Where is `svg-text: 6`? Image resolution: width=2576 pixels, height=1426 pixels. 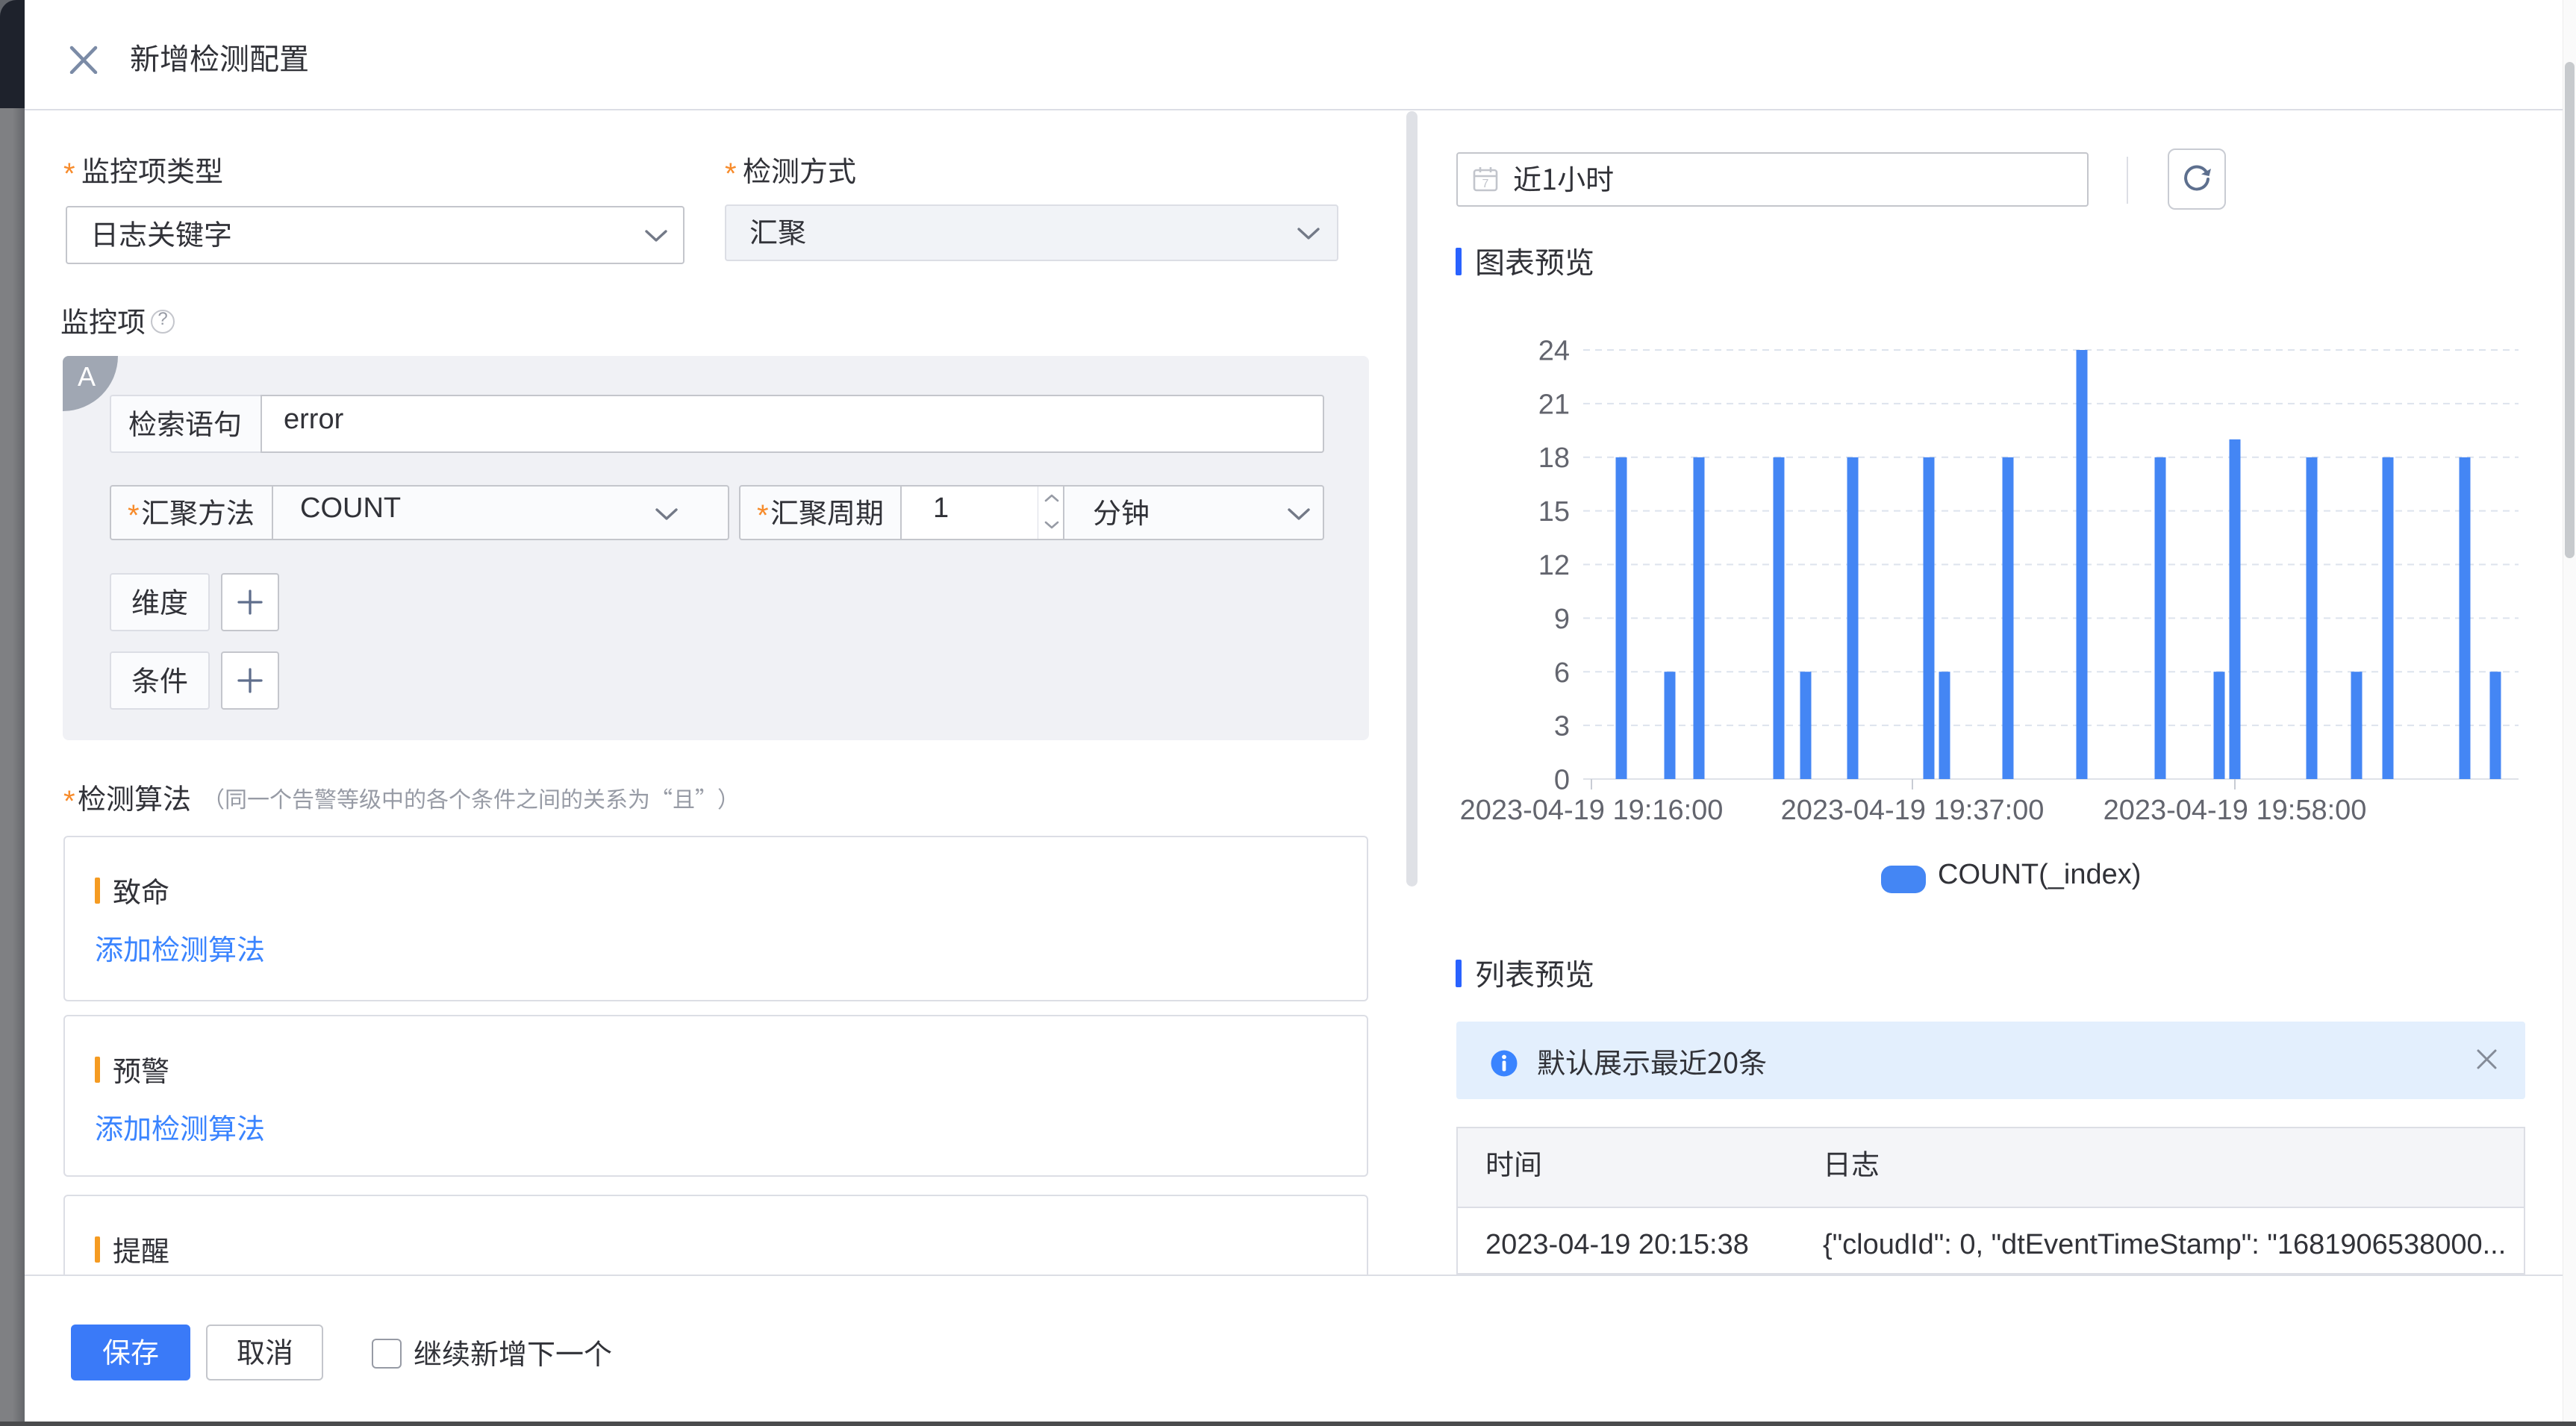
svg-text: 6 is located at coordinates (1562, 673).